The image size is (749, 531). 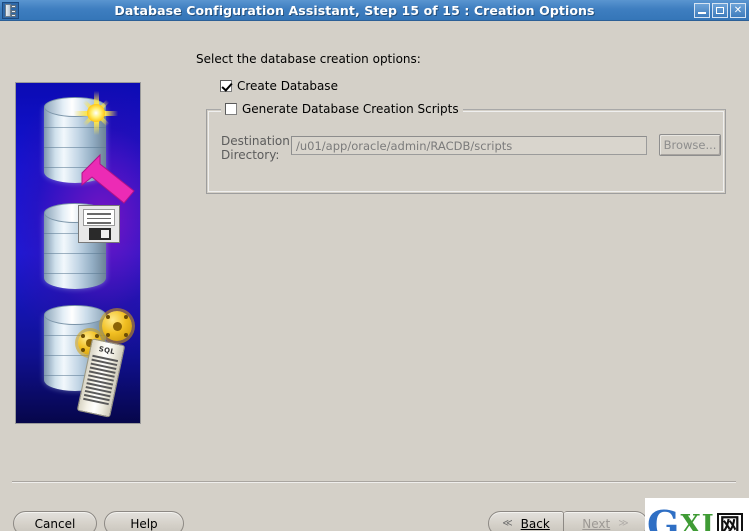 I want to click on magenta-arrow-icon, so click(x=109, y=178).